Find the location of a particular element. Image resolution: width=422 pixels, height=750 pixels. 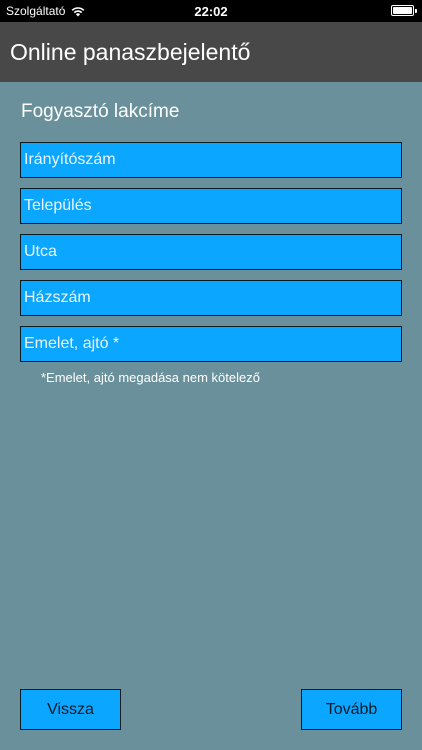

battery-icon is located at coordinates (404, 10).